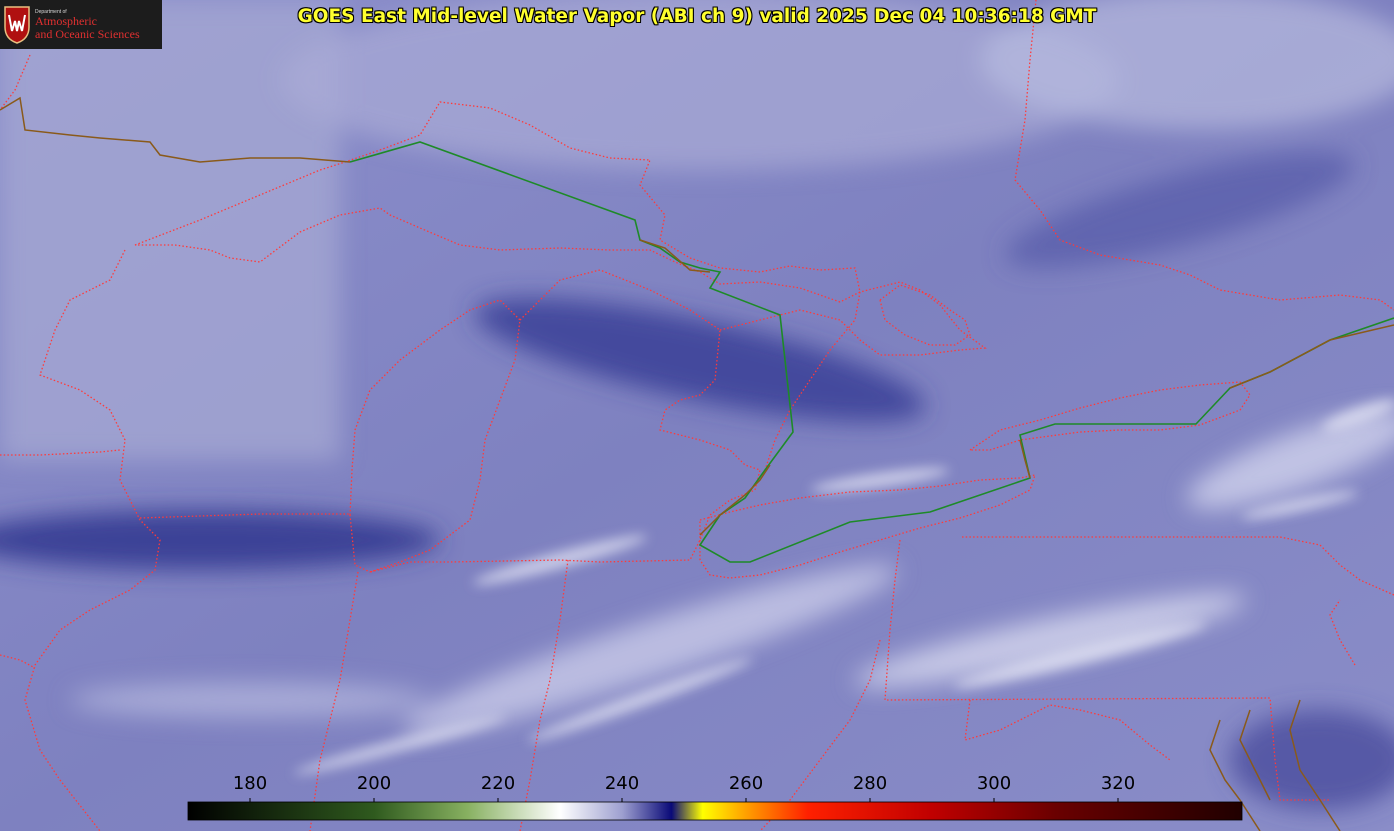 The image size is (1394, 831). I want to click on colorbar-tick-label: 260, so click(746, 783).